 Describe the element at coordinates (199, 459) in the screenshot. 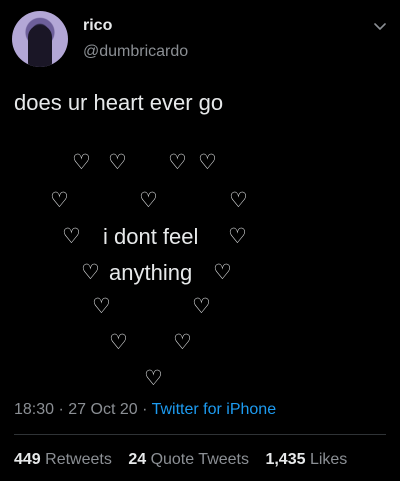

I see `quote-tweets-label: Quote Tweets` at that location.